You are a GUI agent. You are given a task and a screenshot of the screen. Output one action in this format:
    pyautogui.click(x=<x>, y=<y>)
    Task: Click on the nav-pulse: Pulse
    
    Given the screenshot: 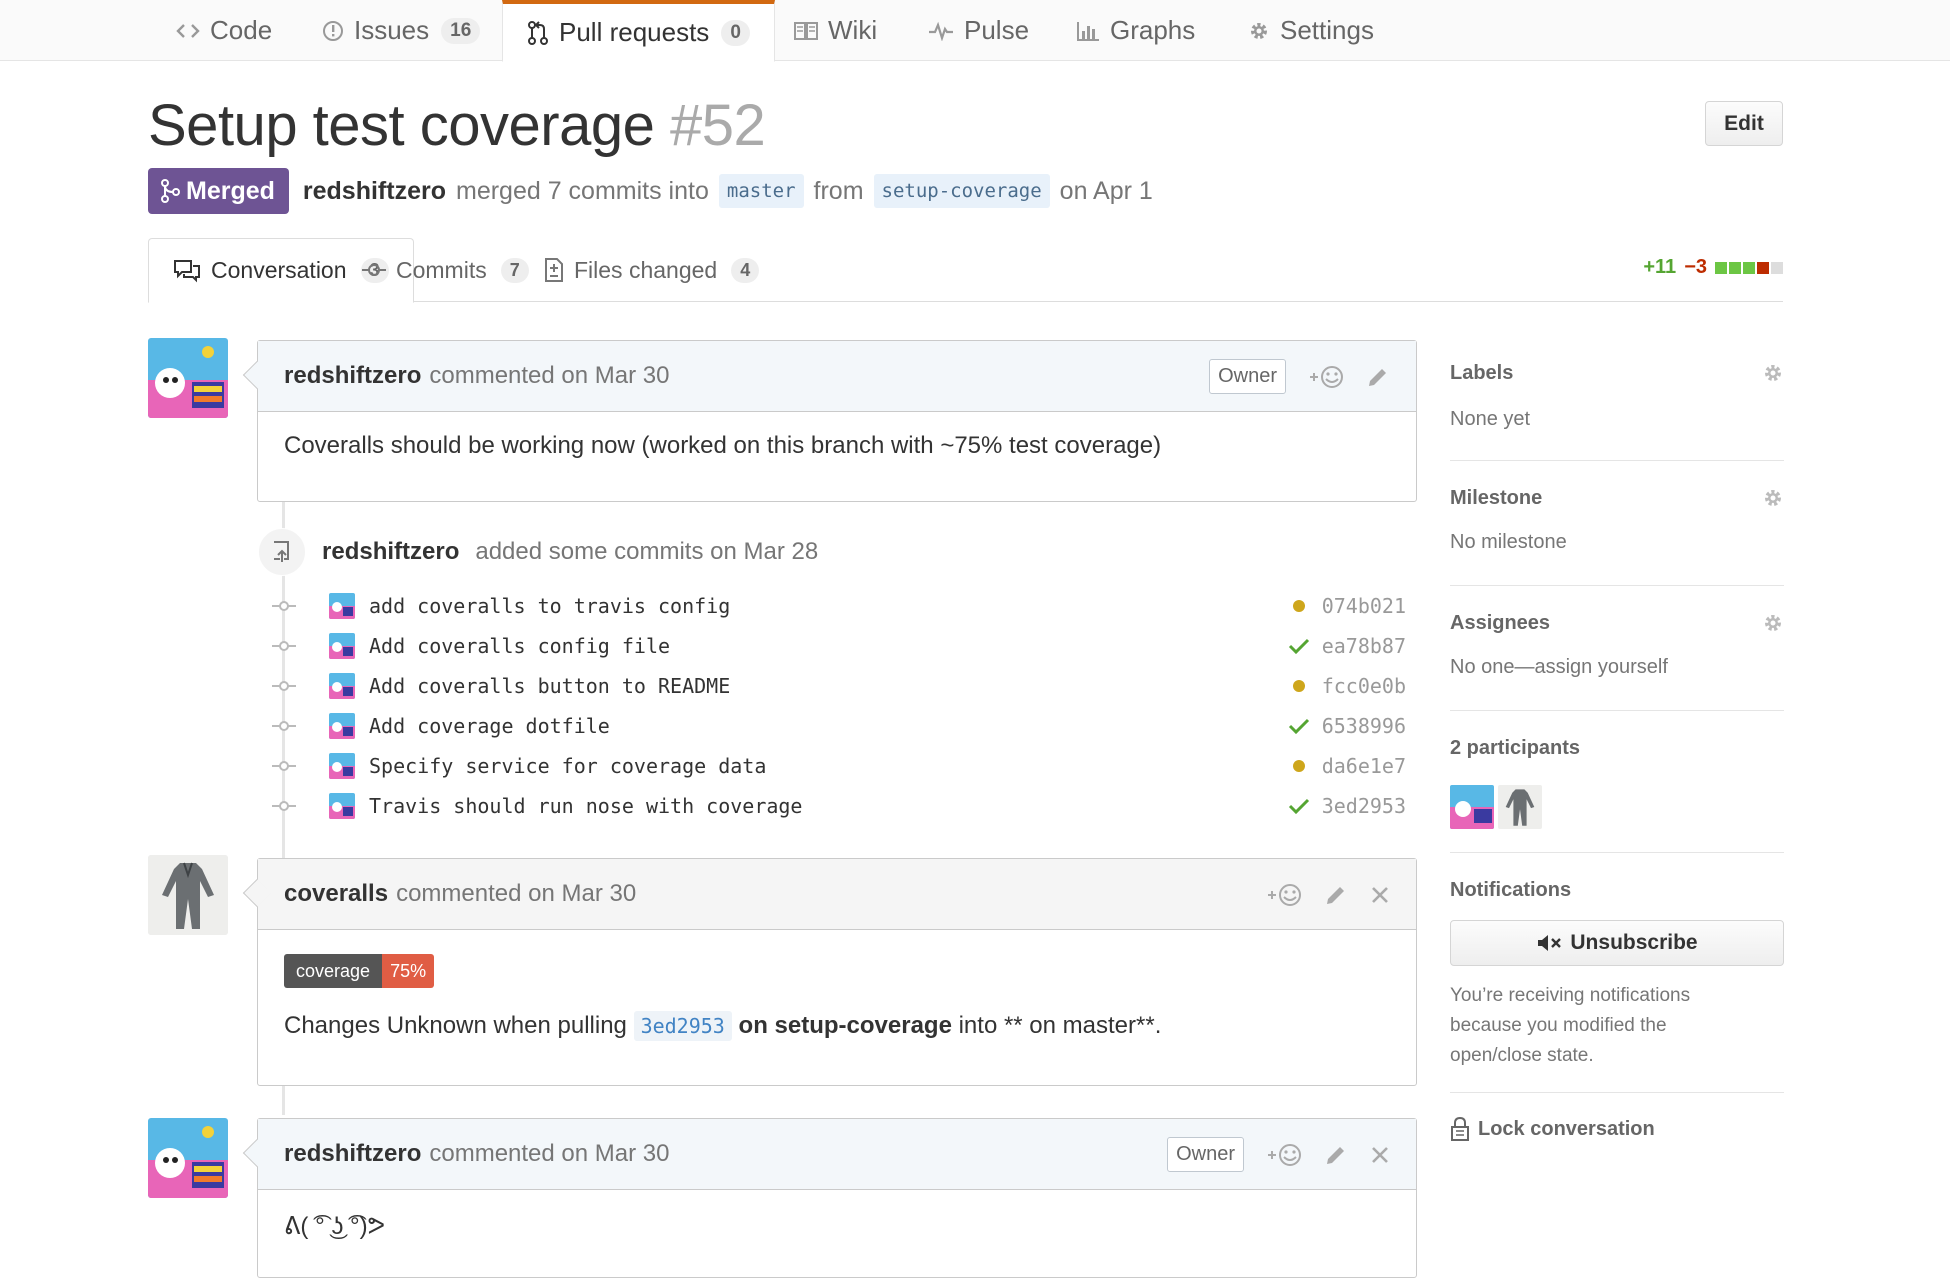 What is the action you would take?
    pyautogui.click(x=978, y=30)
    